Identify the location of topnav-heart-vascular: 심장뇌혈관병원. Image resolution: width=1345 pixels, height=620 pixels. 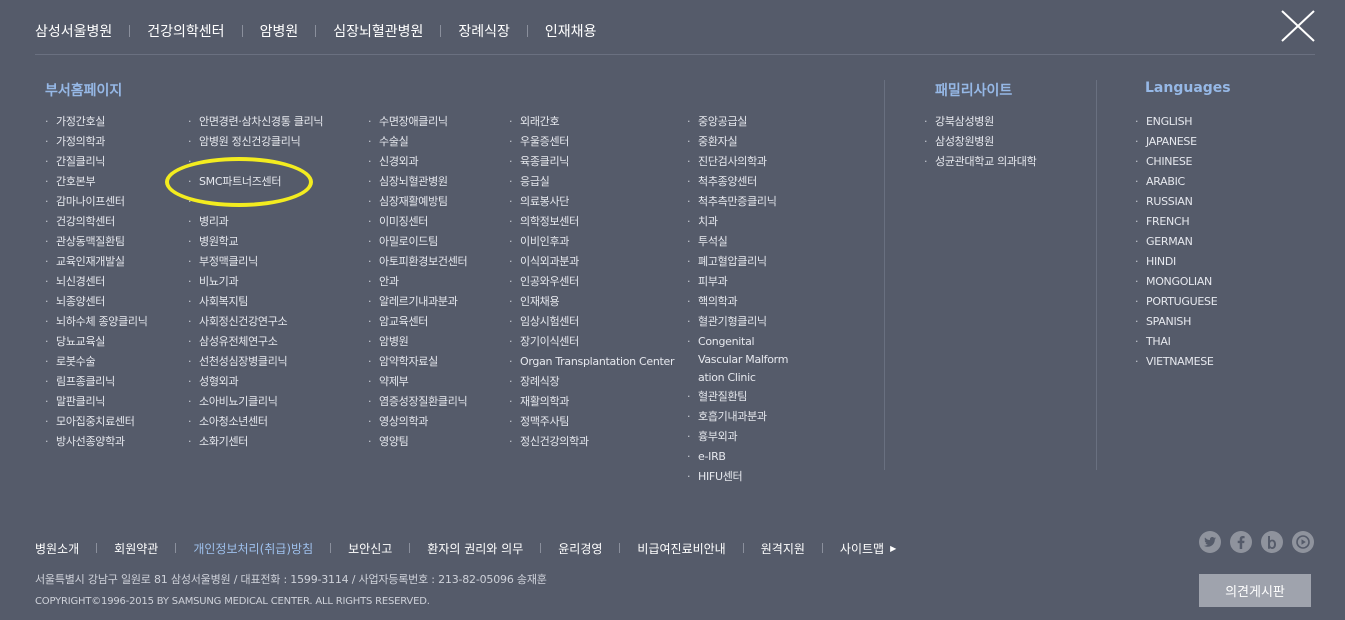
(378, 31).